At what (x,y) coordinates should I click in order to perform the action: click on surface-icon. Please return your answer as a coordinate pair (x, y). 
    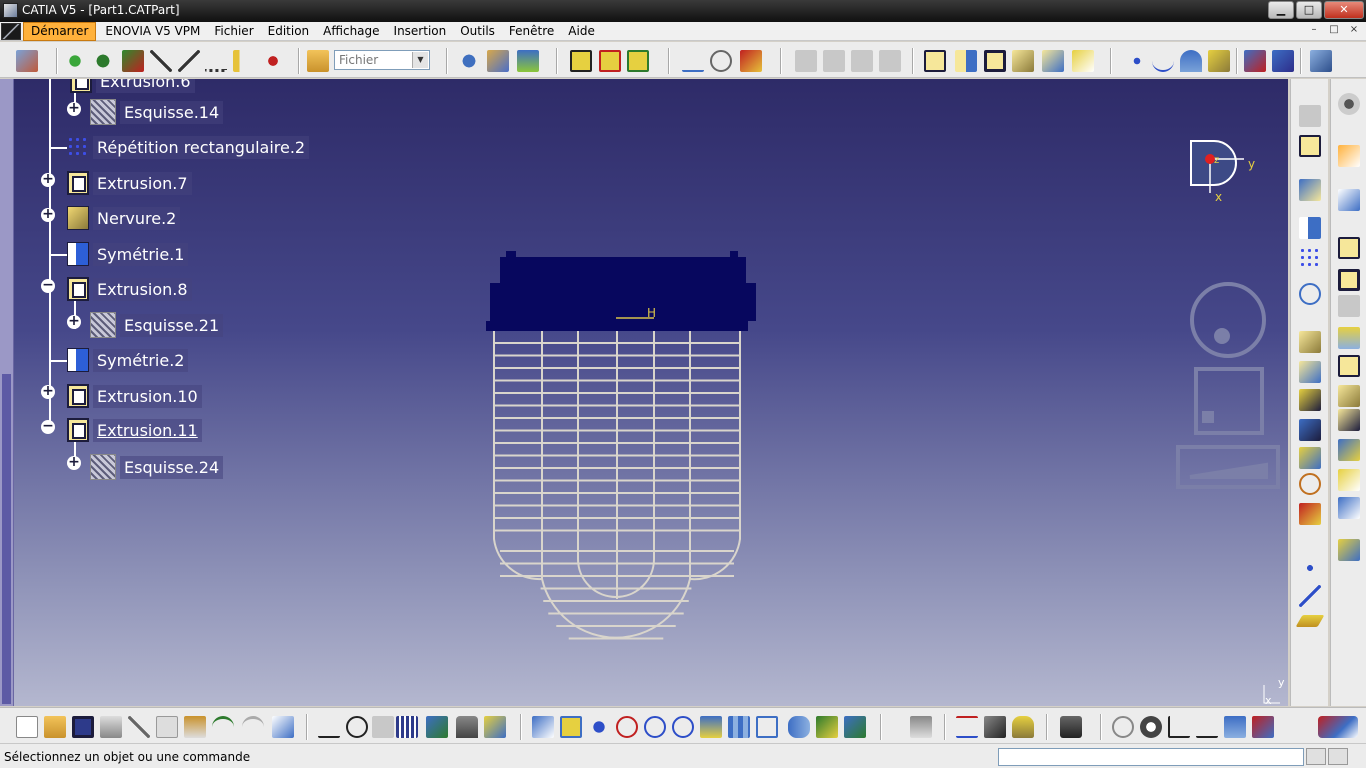
    Looking at the image, I should click on (1191, 61).